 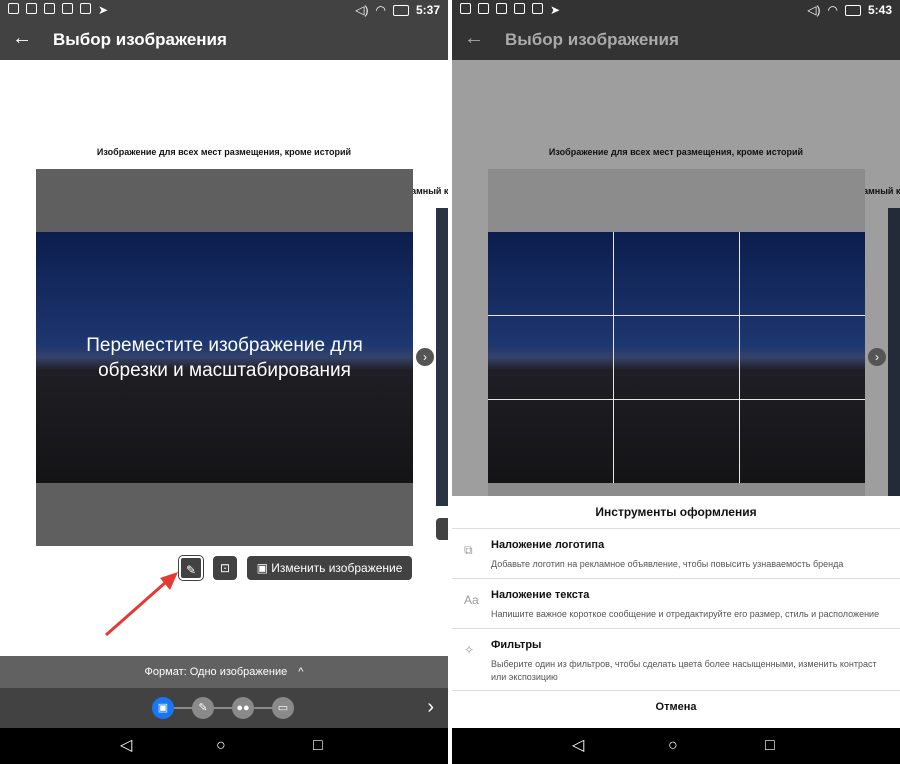 I want to click on step-bar: ▣ ✎ ●● ▭ ›, so click(x=224, y=708).